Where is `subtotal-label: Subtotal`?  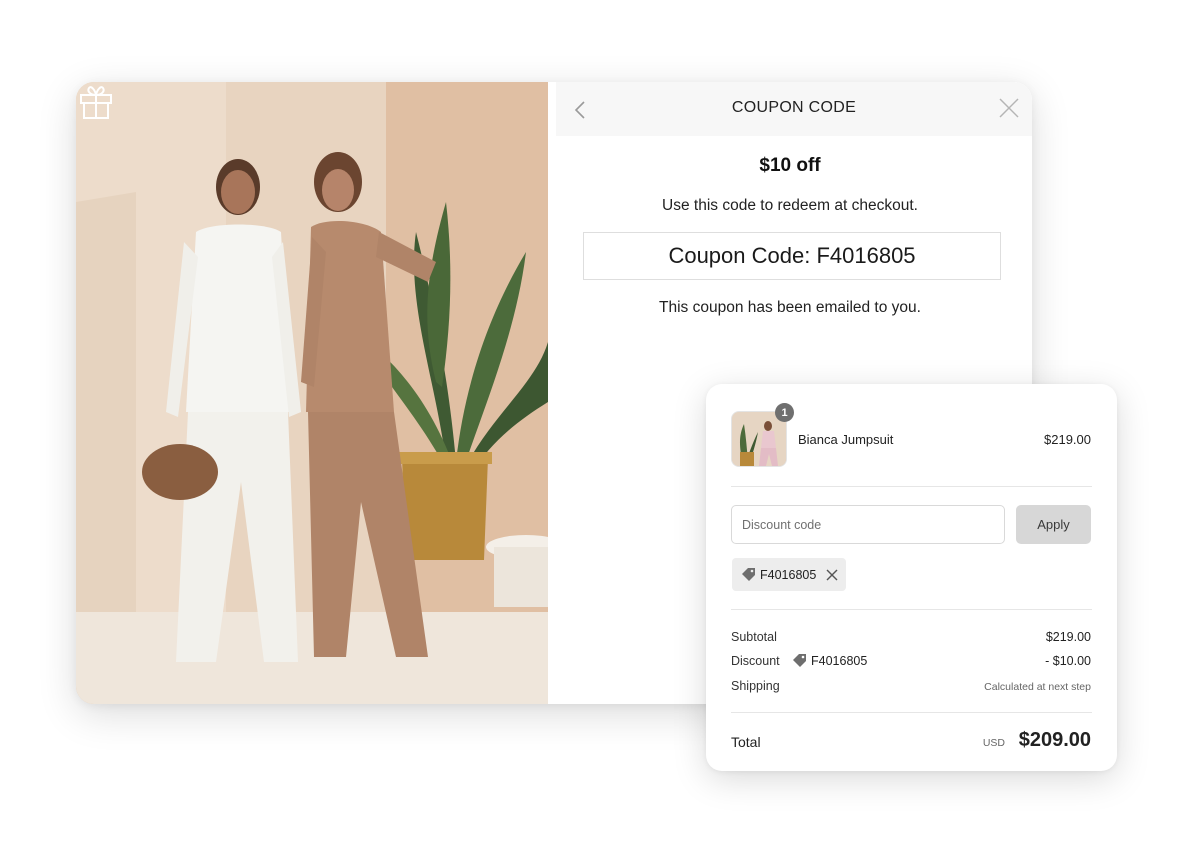
subtotal-label: Subtotal is located at coordinates (754, 637).